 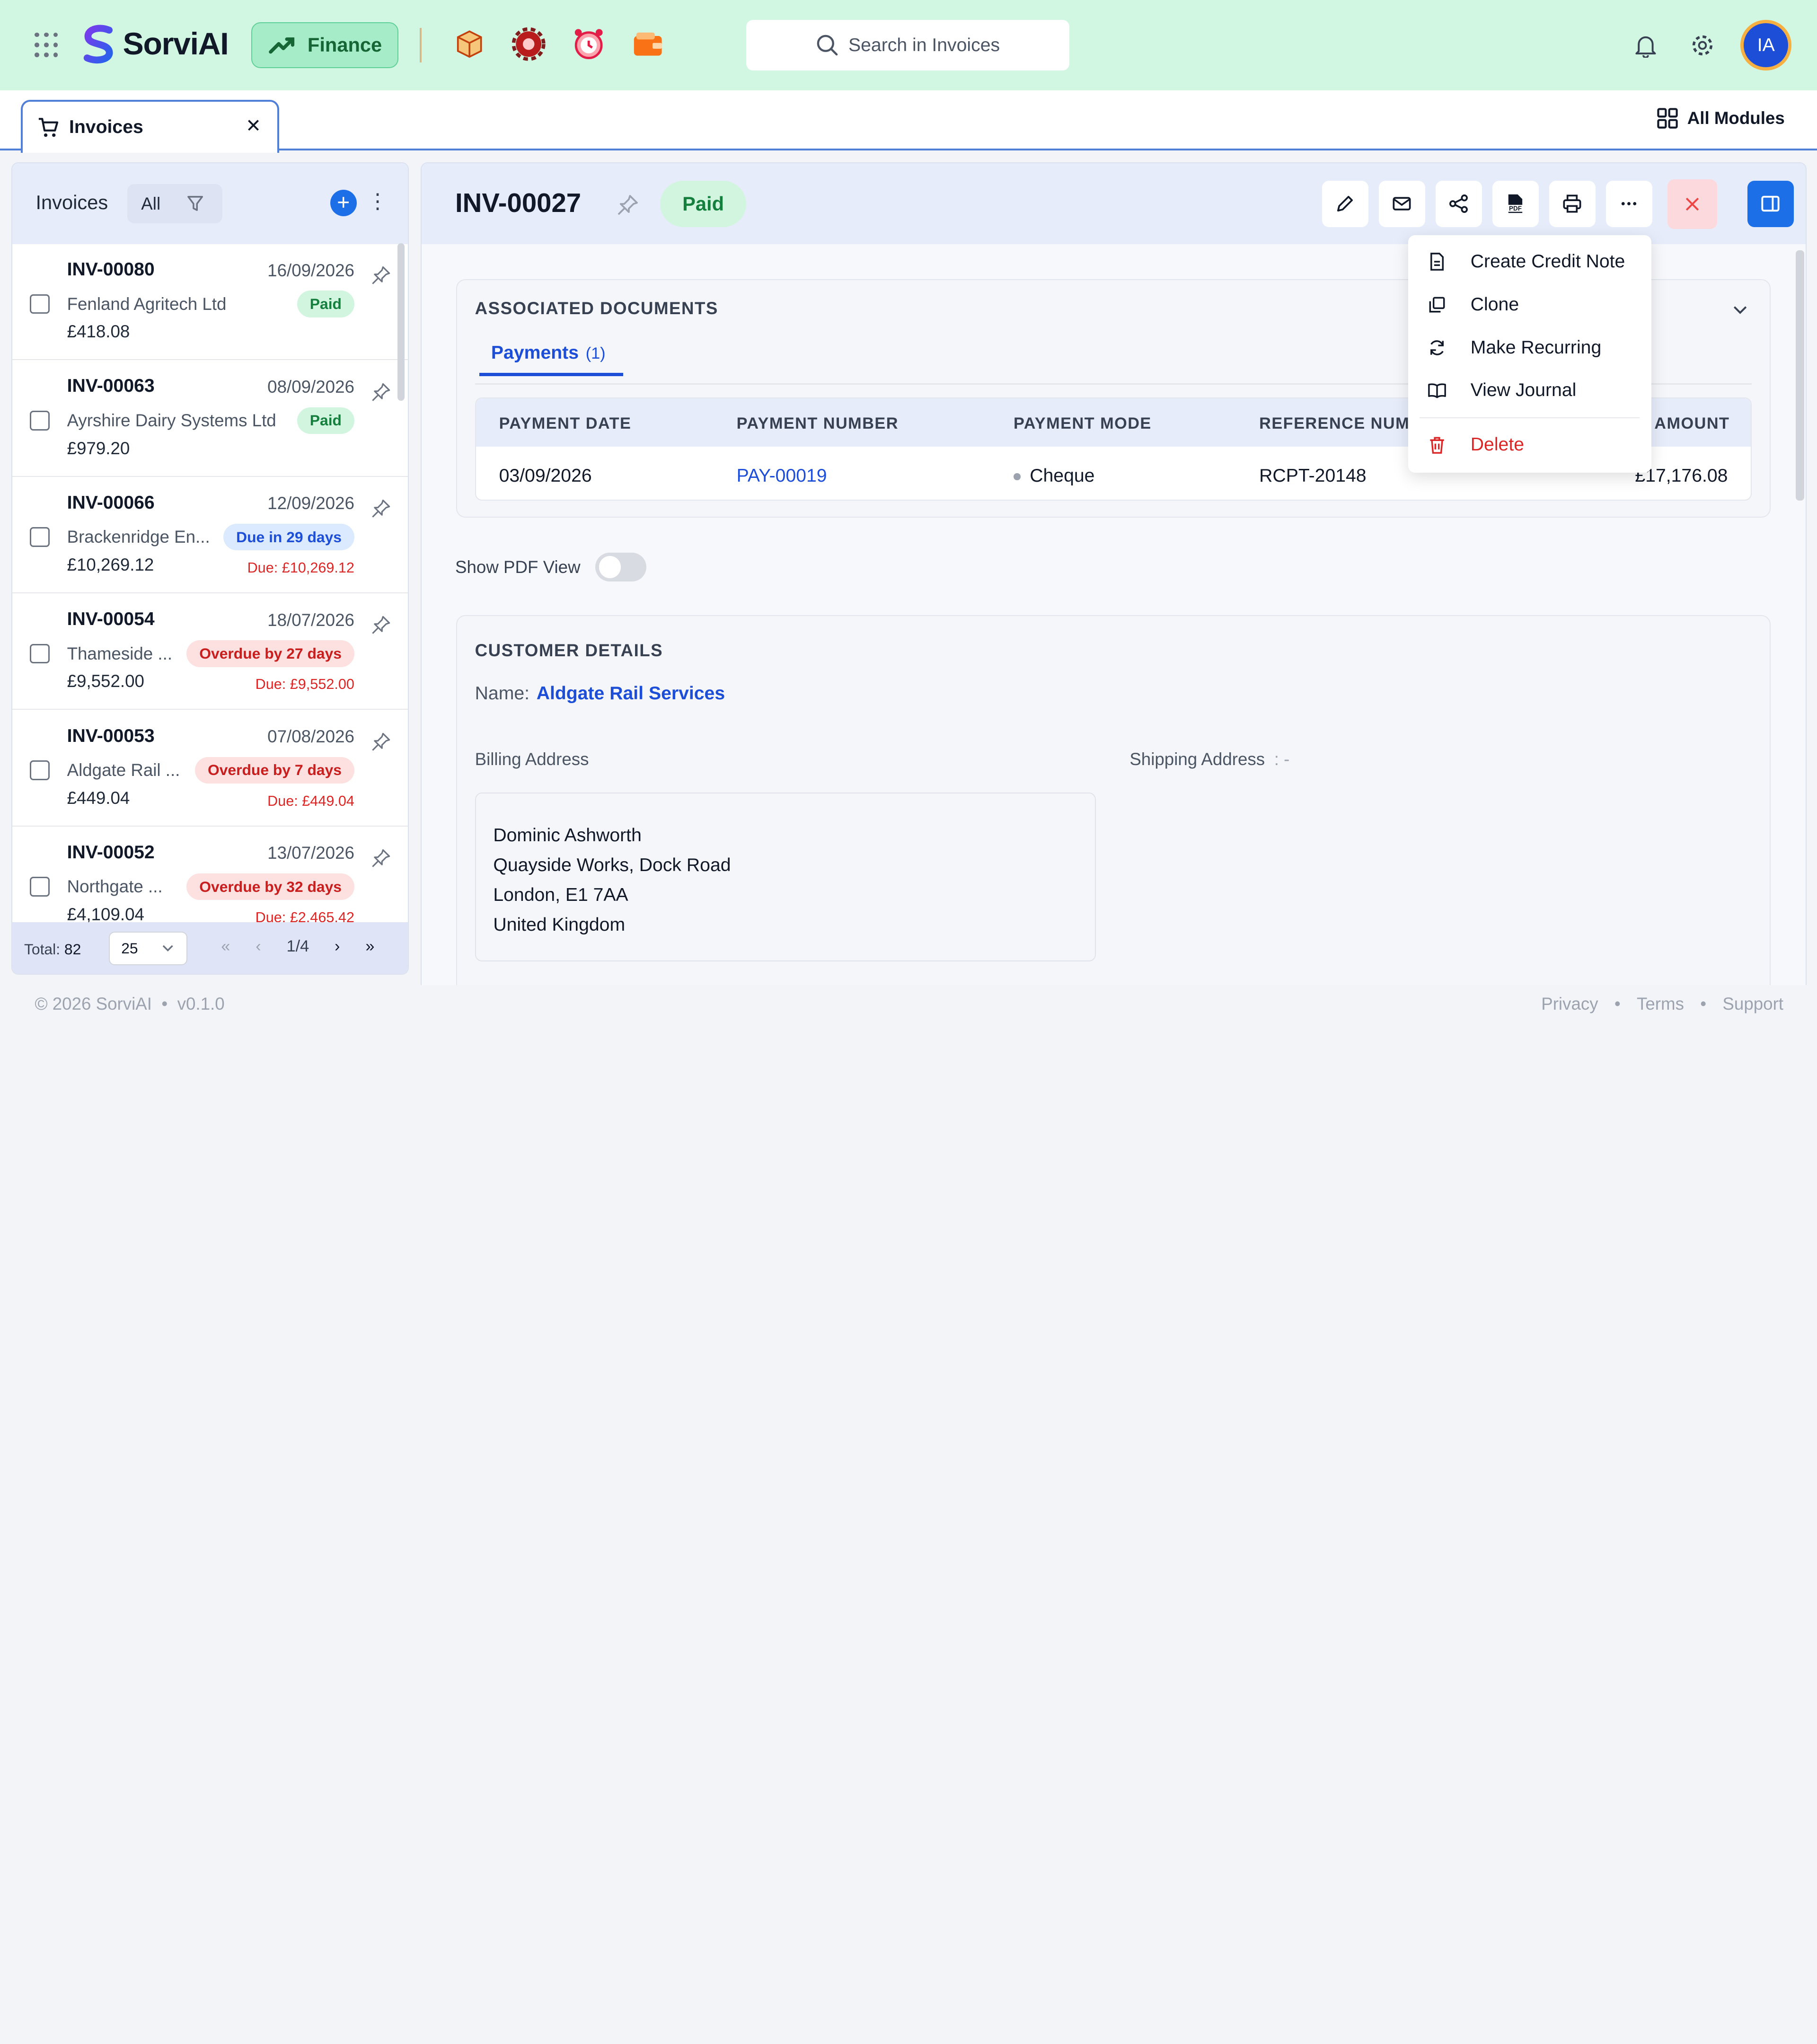 I want to click on invoice-date: 13/07/2026, so click(x=310, y=853).